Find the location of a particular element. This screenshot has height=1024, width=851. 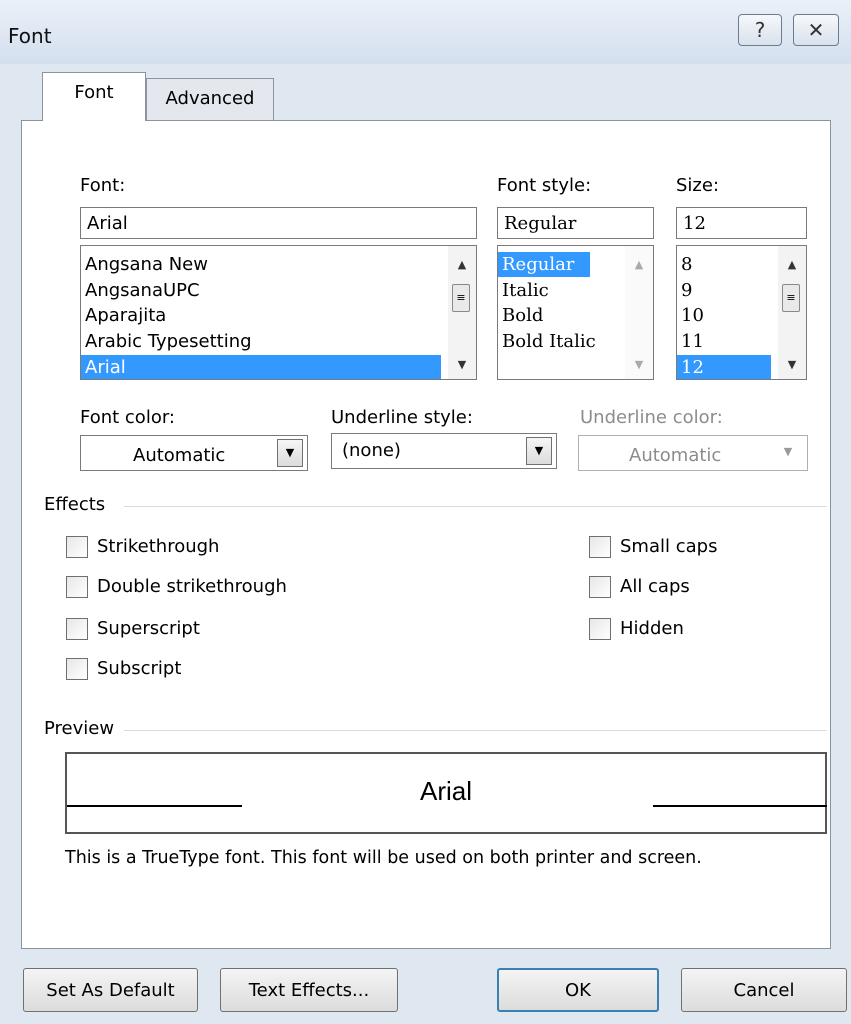

font-style-input: Regular is located at coordinates (575, 223).